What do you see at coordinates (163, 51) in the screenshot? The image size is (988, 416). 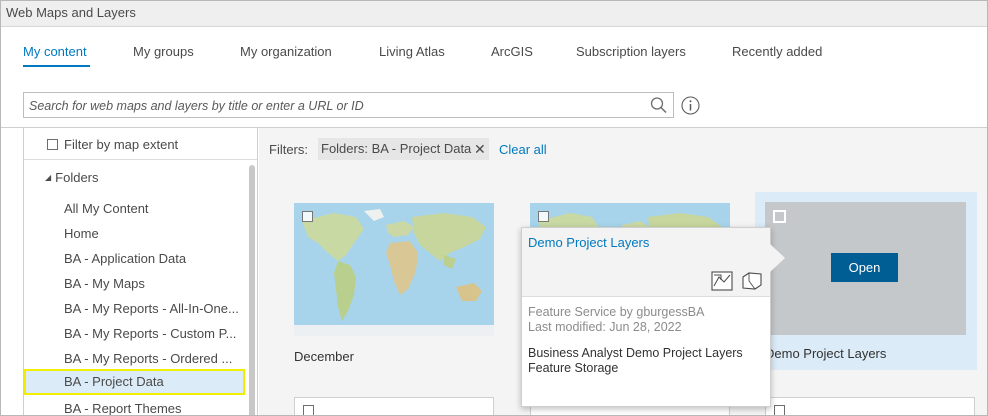 I see `tab-my-groups: My groups` at bounding box center [163, 51].